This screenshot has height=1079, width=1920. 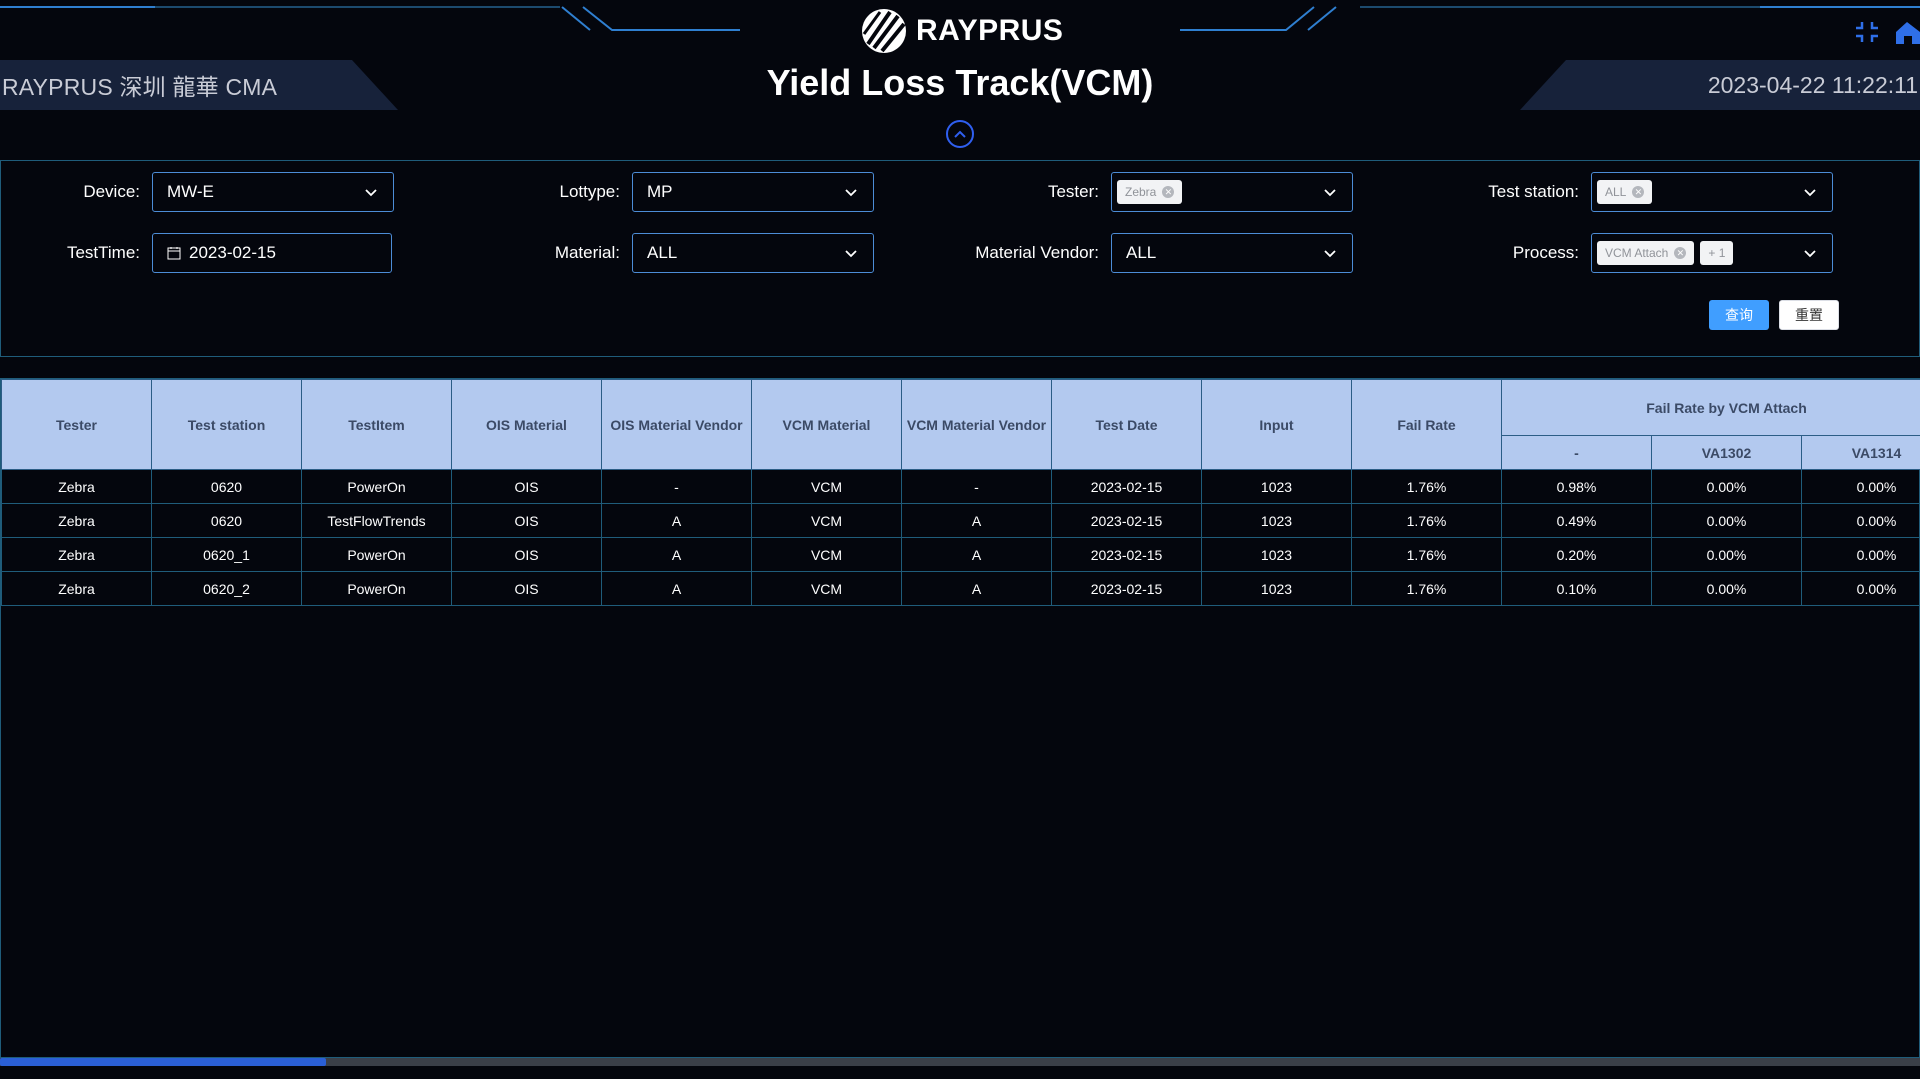 I want to click on column-header: TestItem, so click(x=376, y=424).